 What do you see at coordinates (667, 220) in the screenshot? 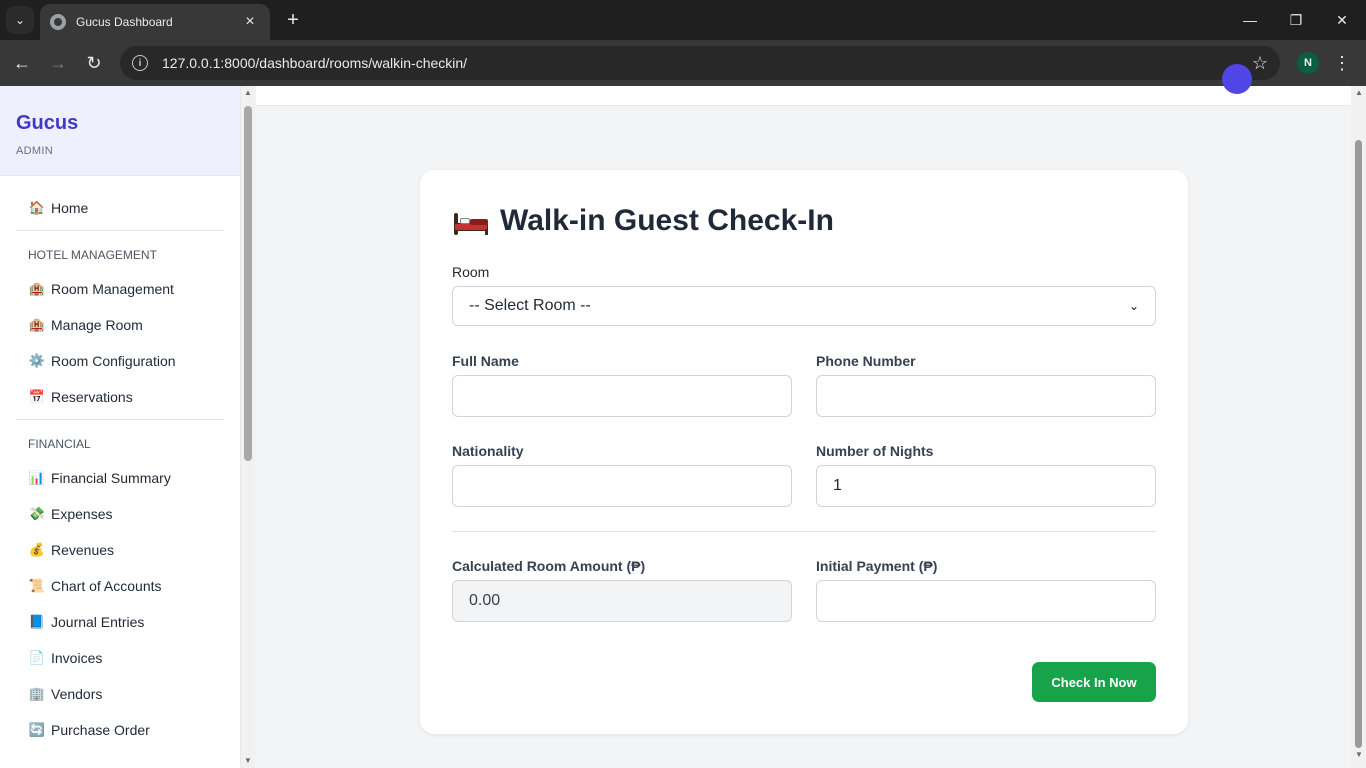
I see `page-title-text: Walk-in Guest Check-In` at bounding box center [667, 220].